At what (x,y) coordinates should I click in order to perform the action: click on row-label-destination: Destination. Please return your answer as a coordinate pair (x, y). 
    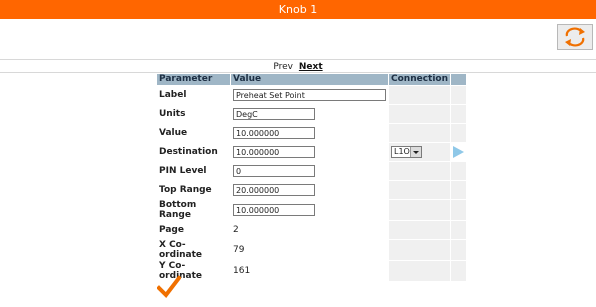
    Looking at the image, I should click on (188, 152).